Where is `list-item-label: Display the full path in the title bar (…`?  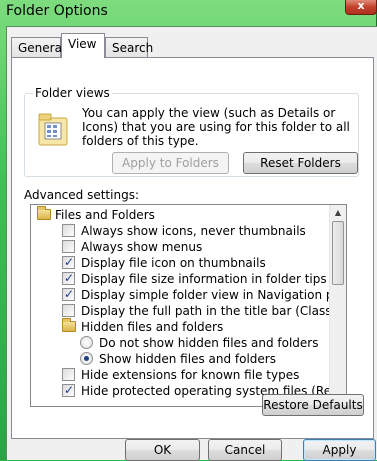
list-item-label: Display the full path in the title bar (… is located at coordinates (213, 311).